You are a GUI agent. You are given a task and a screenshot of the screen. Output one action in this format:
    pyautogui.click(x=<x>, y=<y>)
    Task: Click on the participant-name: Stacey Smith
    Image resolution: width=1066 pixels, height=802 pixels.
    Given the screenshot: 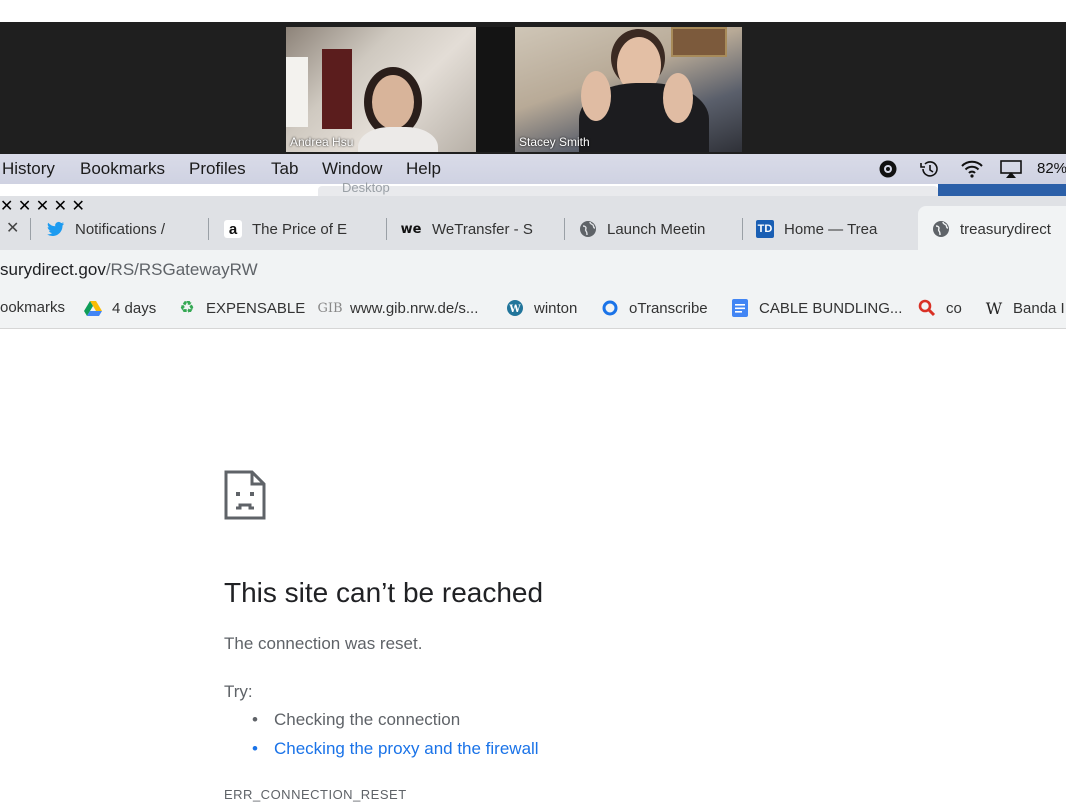 What is the action you would take?
    pyautogui.click(x=554, y=142)
    